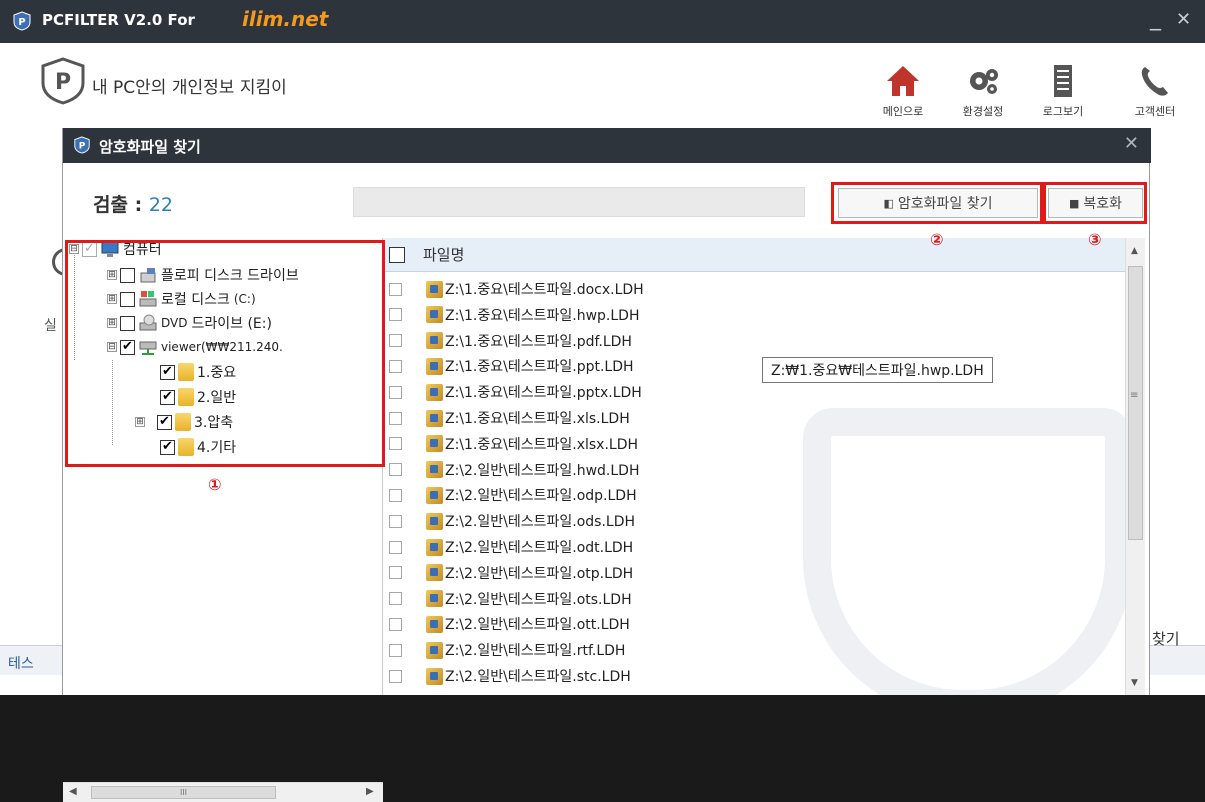 The width and height of the screenshot is (1205, 802). Describe the element at coordinates (1134, 683) in the screenshot. I see `scroll-down-arrow-icon: ▼` at that location.